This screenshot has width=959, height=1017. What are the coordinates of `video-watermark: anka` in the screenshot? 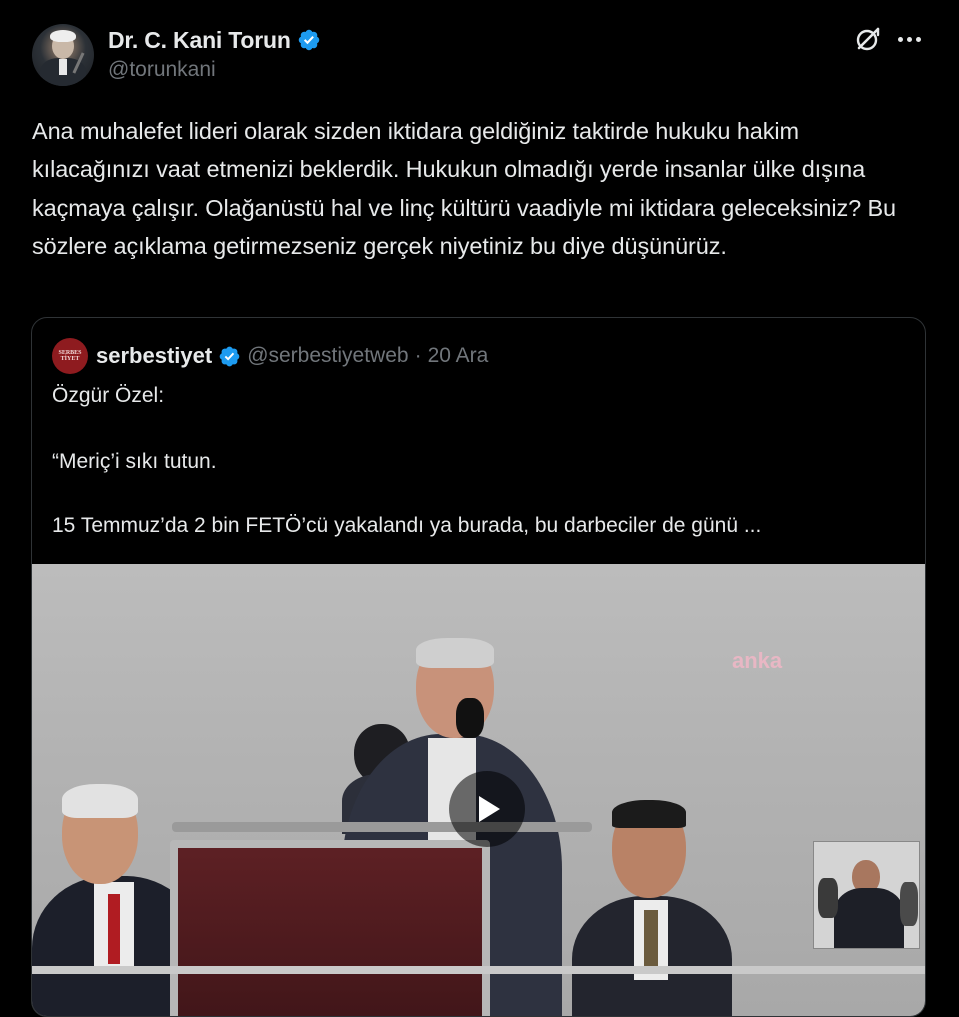 It's located at (757, 660).